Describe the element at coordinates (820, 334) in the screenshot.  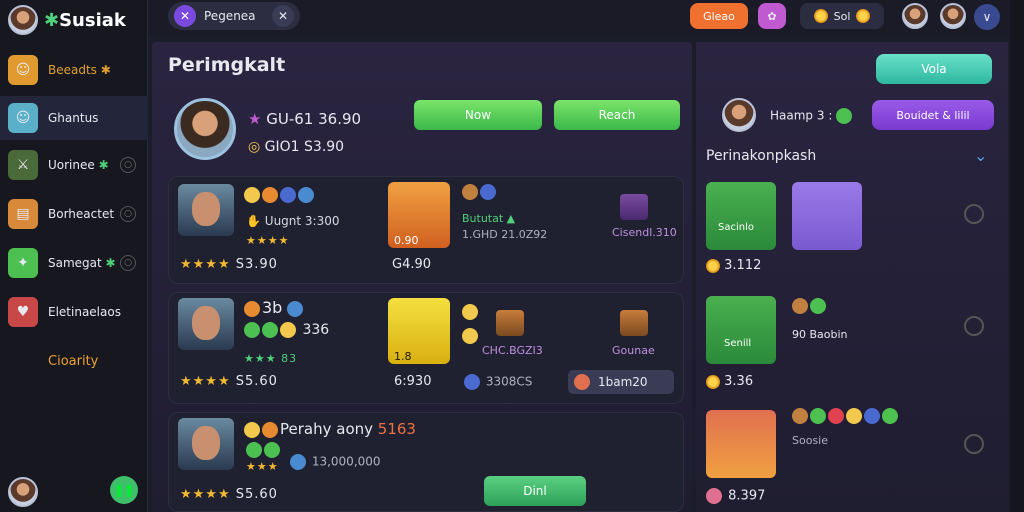
I see `reward-side-label: 90 Baobin` at that location.